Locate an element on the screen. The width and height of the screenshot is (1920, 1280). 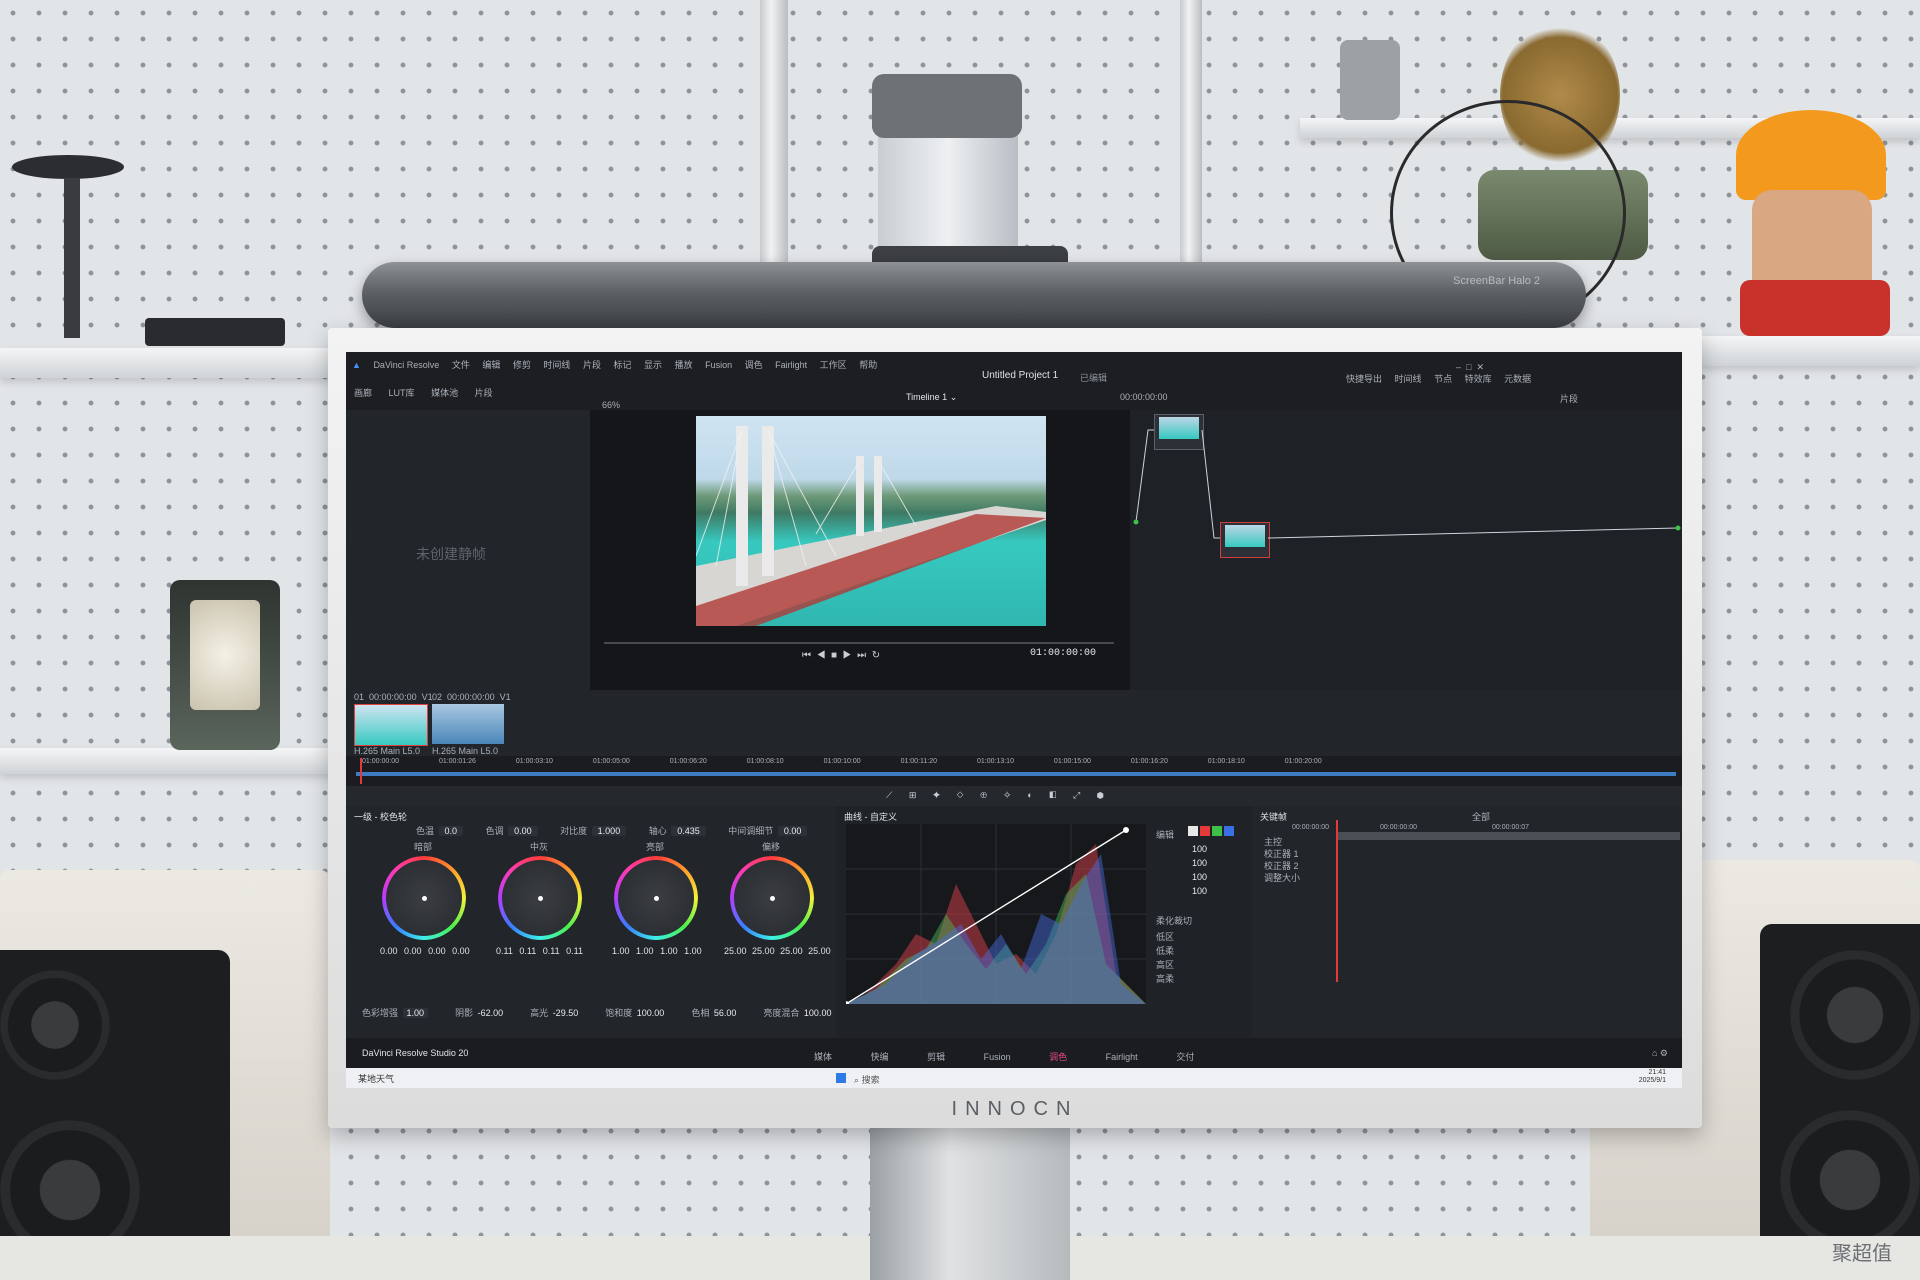
figure-body is located at coordinates (1815, 308).